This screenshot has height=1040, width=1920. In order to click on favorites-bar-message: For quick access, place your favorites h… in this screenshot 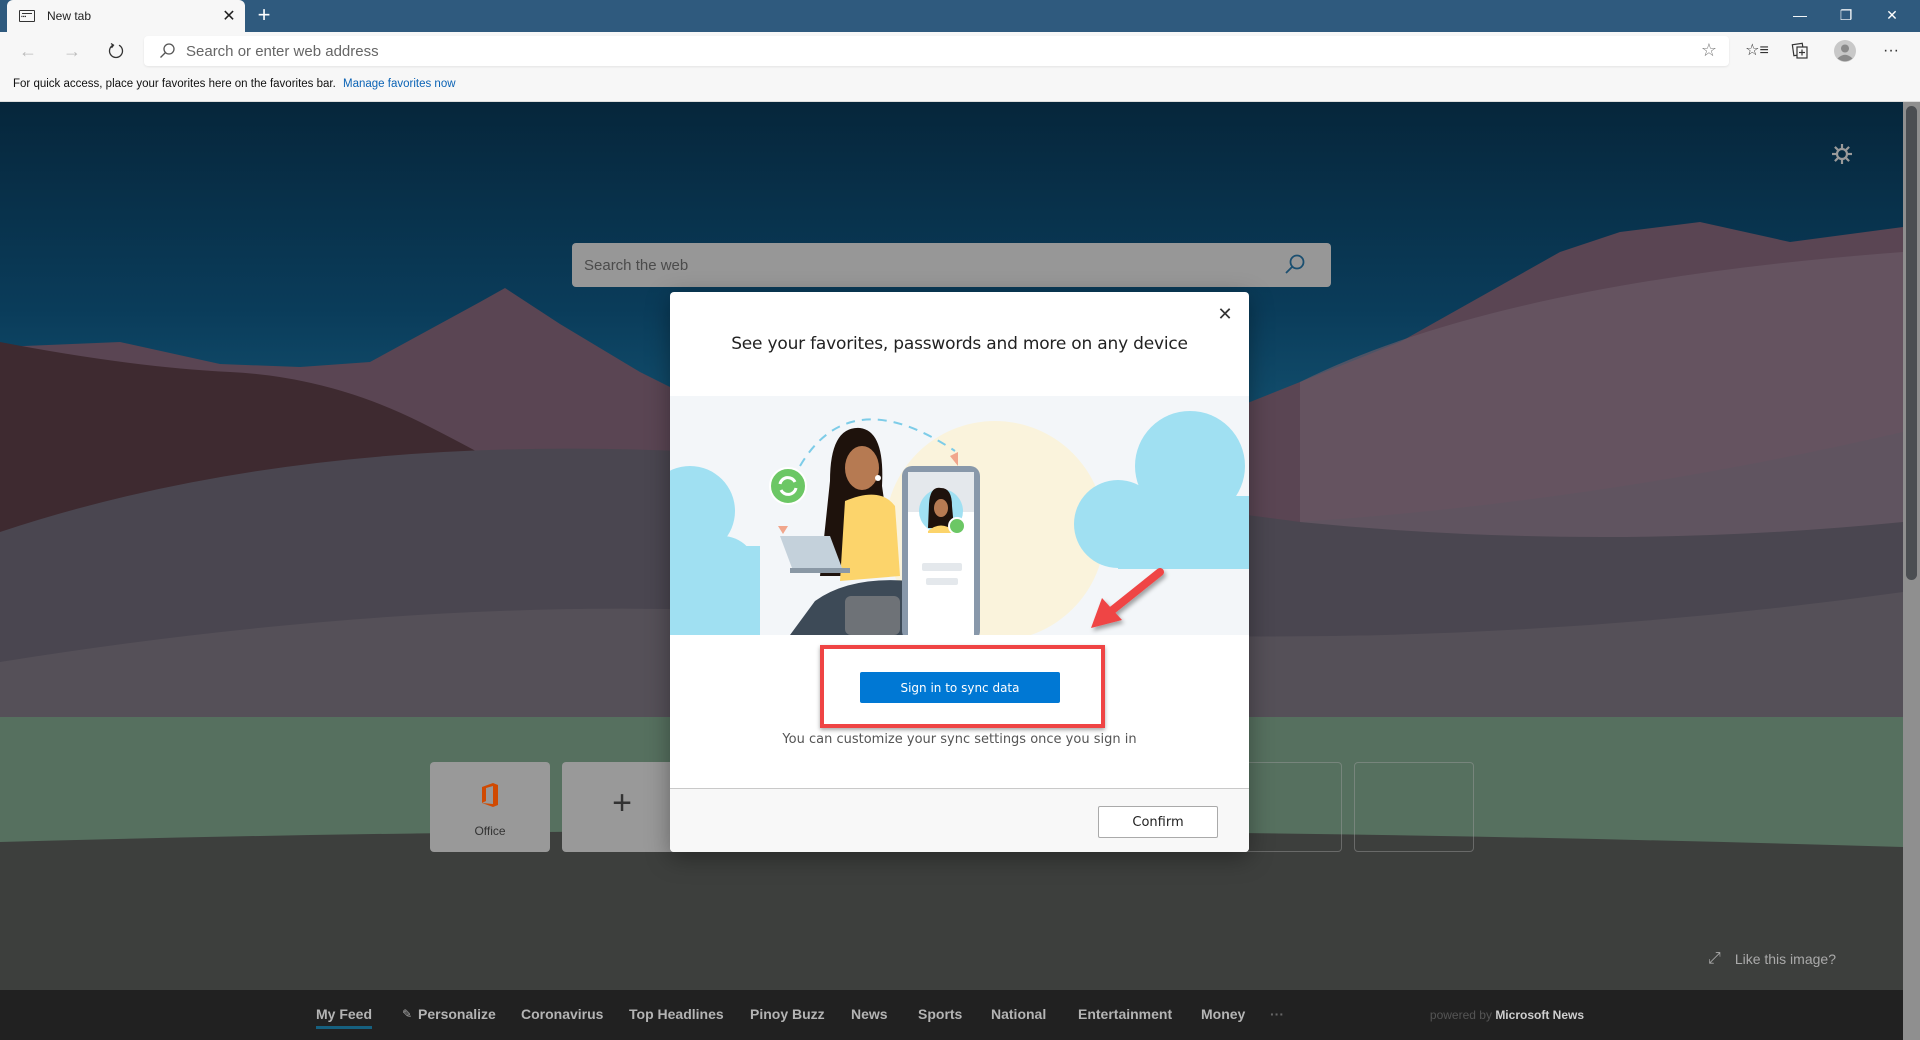, I will do `click(174, 84)`.